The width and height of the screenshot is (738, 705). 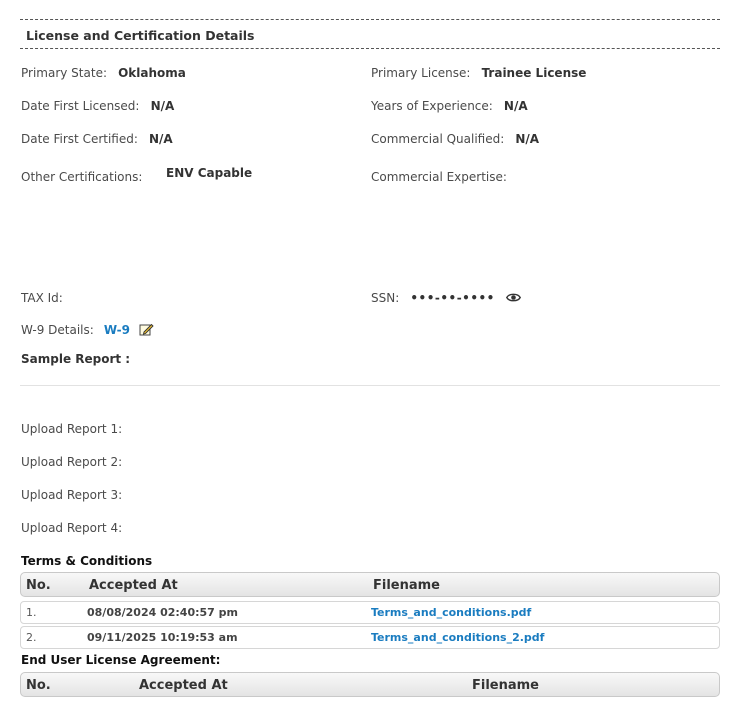 What do you see at coordinates (515, 106) in the screenshot?
I see `years-experience-value: N/A` at bounding box center [515, 106].